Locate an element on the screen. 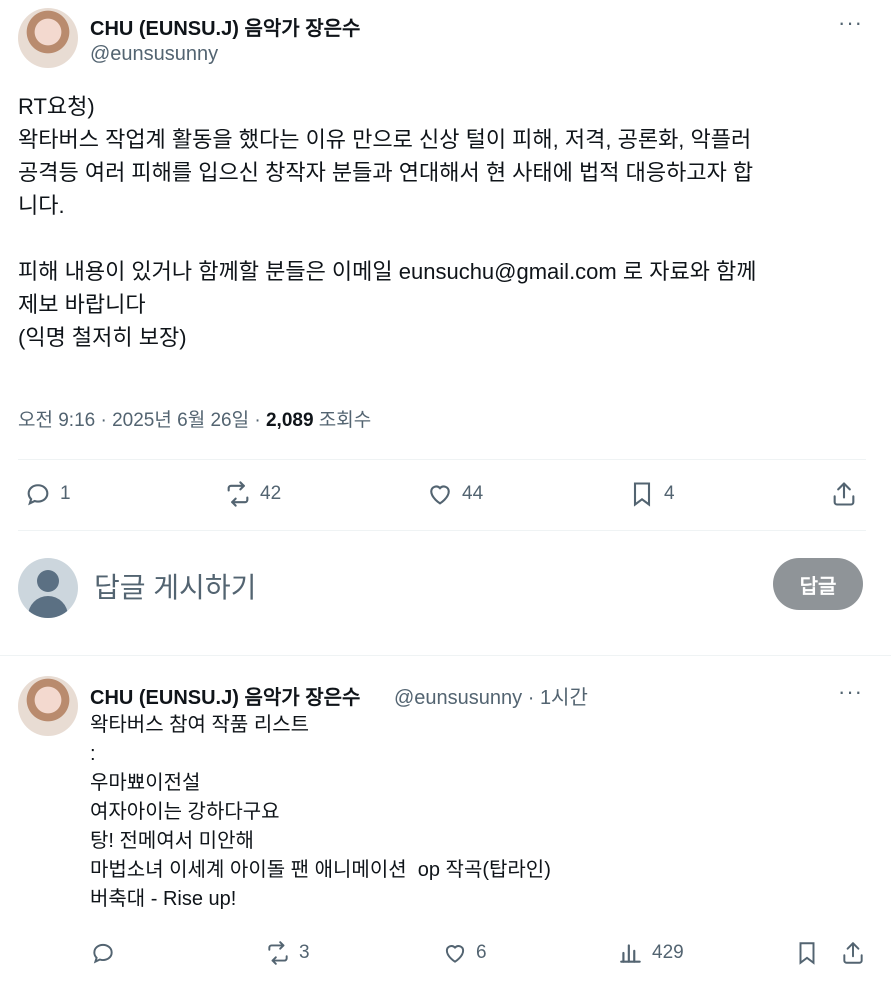 This screenshot has height=985, width=891. avatar-head is located at coordinates (48, 581).